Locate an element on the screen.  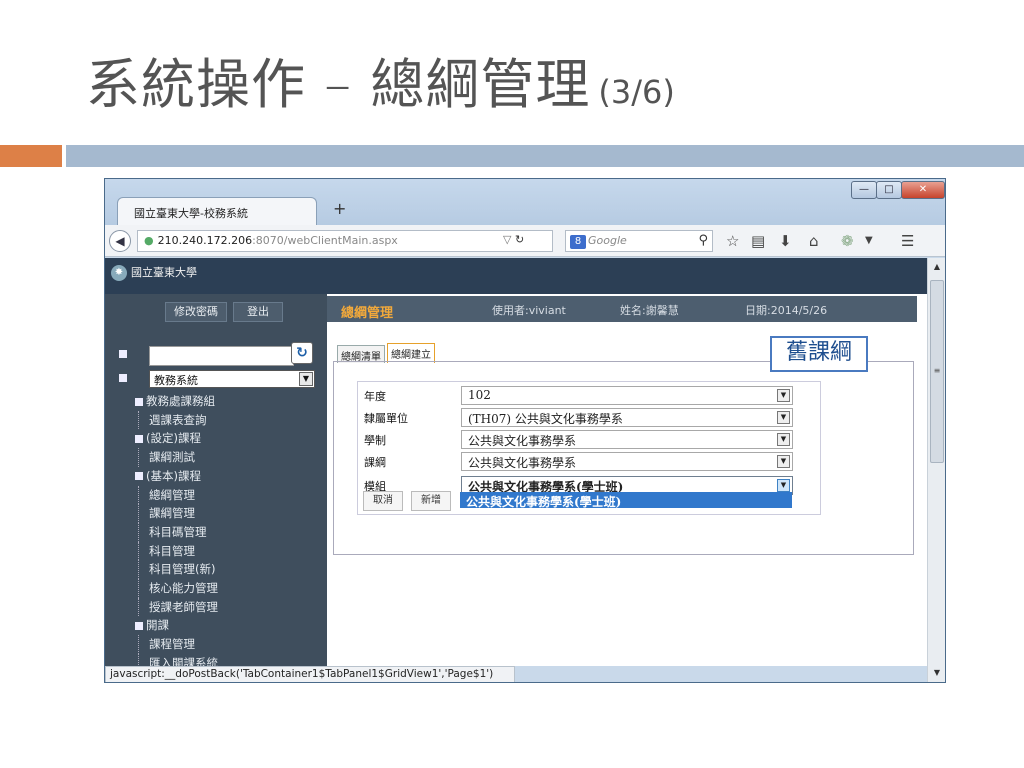
system-select: 教務系統 ▼ is located at coordinates (232, 379).